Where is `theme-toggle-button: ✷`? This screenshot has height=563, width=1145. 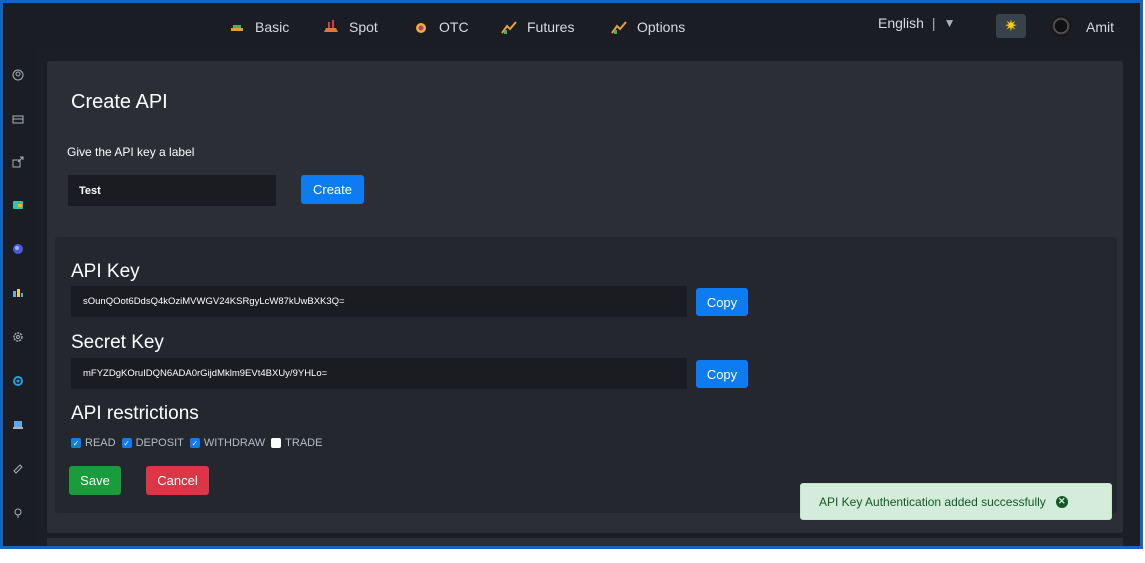 theme-toggle-button: ✷ is located at coordinates (1011, 26).